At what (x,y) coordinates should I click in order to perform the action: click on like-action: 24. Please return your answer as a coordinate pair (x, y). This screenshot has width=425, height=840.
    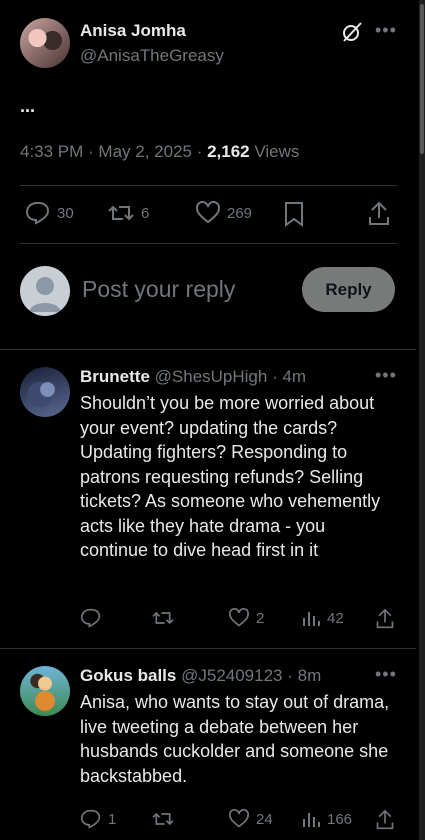
    Looking at the image, I should click on (250, 819).